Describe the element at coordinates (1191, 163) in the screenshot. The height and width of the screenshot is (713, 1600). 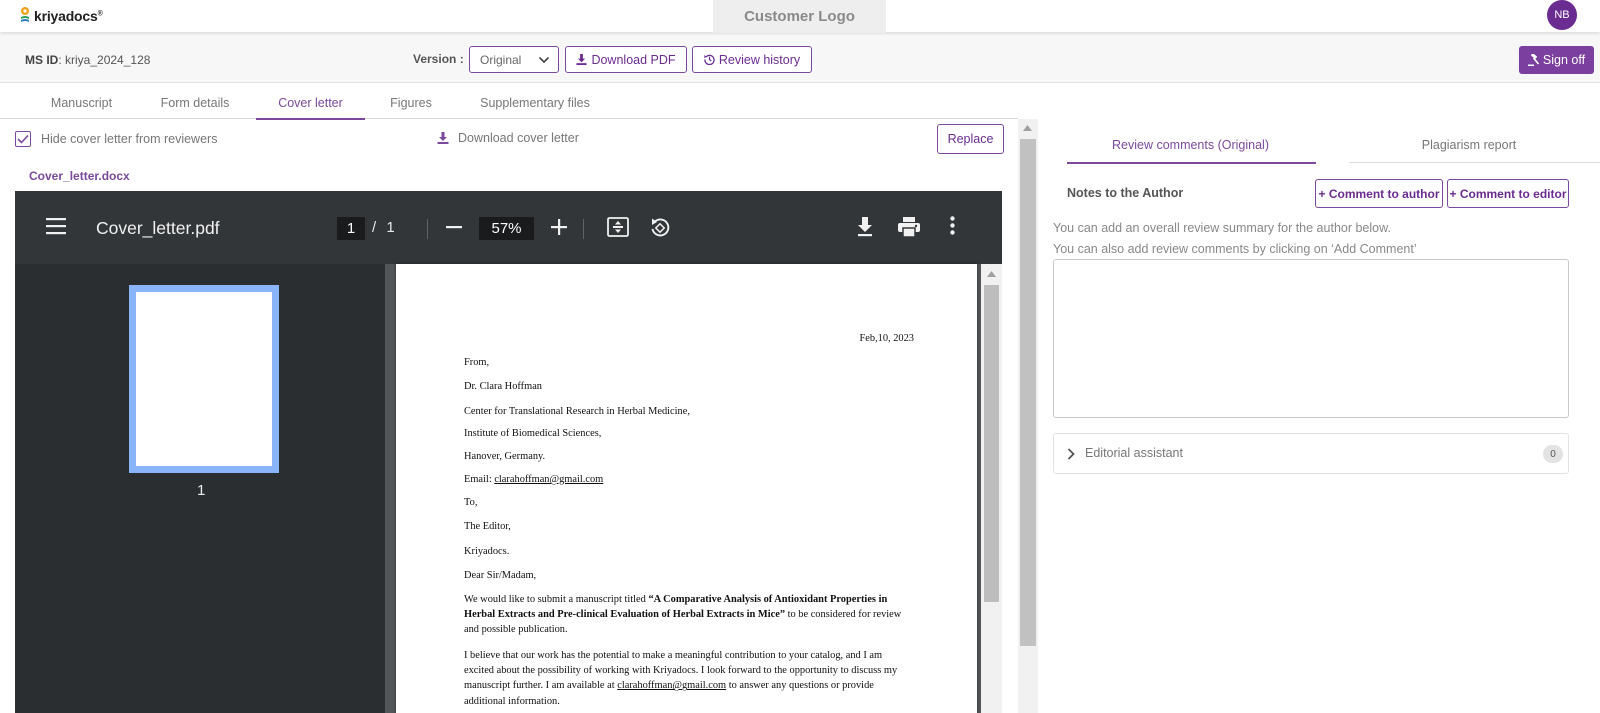
I see `active-tab-indicator` at that location.